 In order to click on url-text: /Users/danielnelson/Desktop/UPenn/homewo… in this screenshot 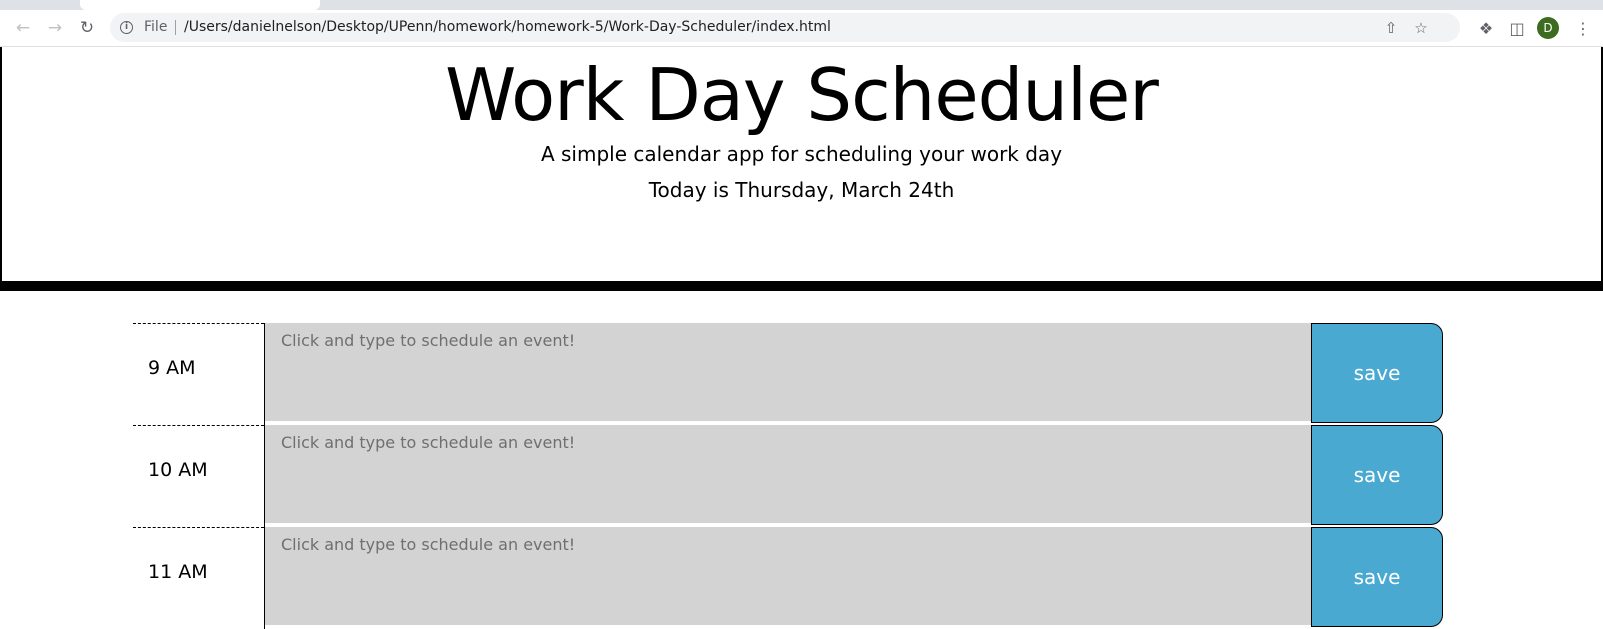, I will do `click(507, 27)`.